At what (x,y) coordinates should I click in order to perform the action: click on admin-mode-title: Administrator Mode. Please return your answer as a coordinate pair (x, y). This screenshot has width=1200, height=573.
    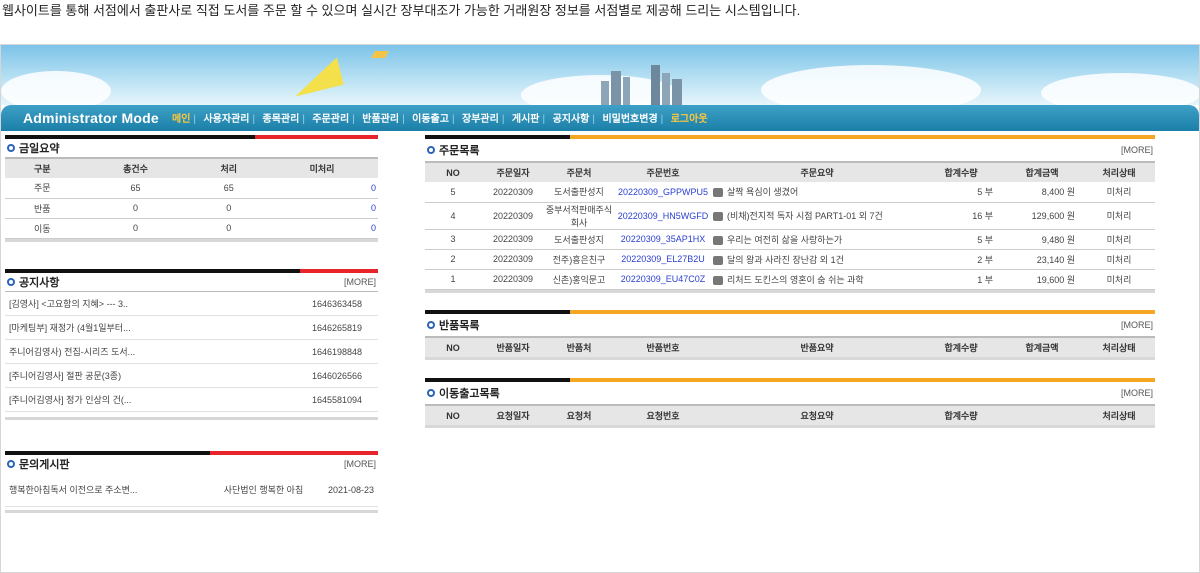
    Looking at the image, I should click on (91, 118).